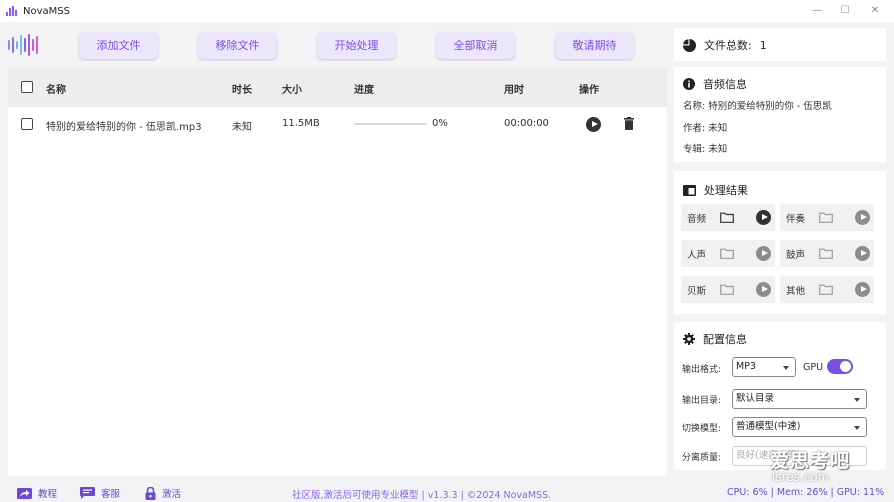 The width and height of the screenshot is (894, 502). What do you see at coordinates (24, 45) in the screenshot?
I see `app-logo-icon` at bounding box center [24, 45].